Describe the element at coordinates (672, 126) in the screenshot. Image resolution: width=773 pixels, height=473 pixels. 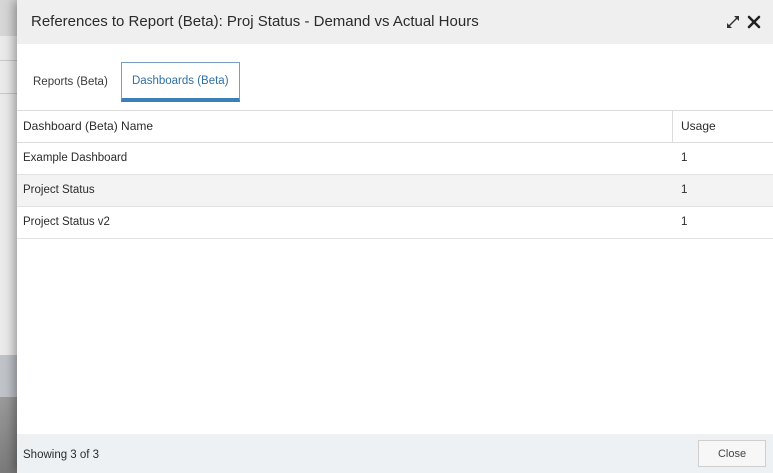
I see `column-divider` at that location.